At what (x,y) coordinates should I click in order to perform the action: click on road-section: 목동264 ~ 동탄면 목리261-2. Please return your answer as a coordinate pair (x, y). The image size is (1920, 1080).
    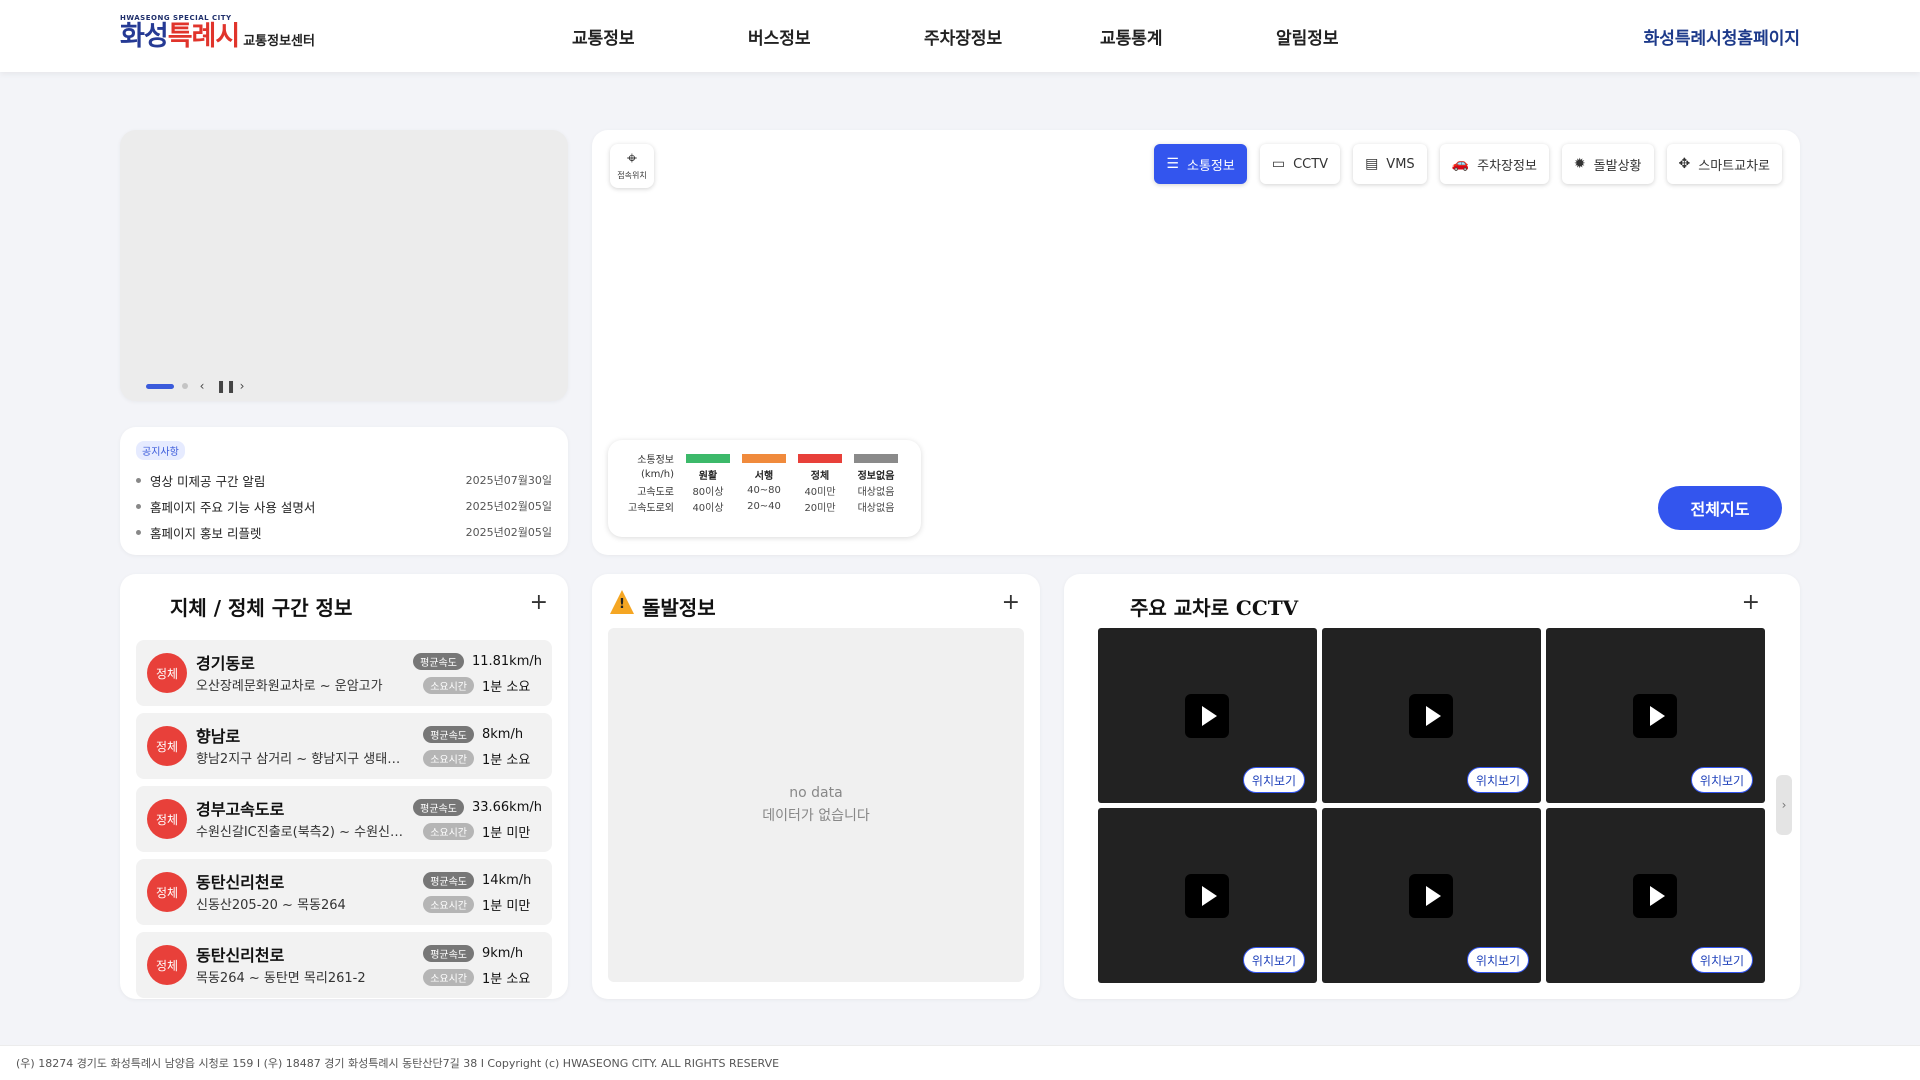
    Looking at the image, I should click on (281, 978).